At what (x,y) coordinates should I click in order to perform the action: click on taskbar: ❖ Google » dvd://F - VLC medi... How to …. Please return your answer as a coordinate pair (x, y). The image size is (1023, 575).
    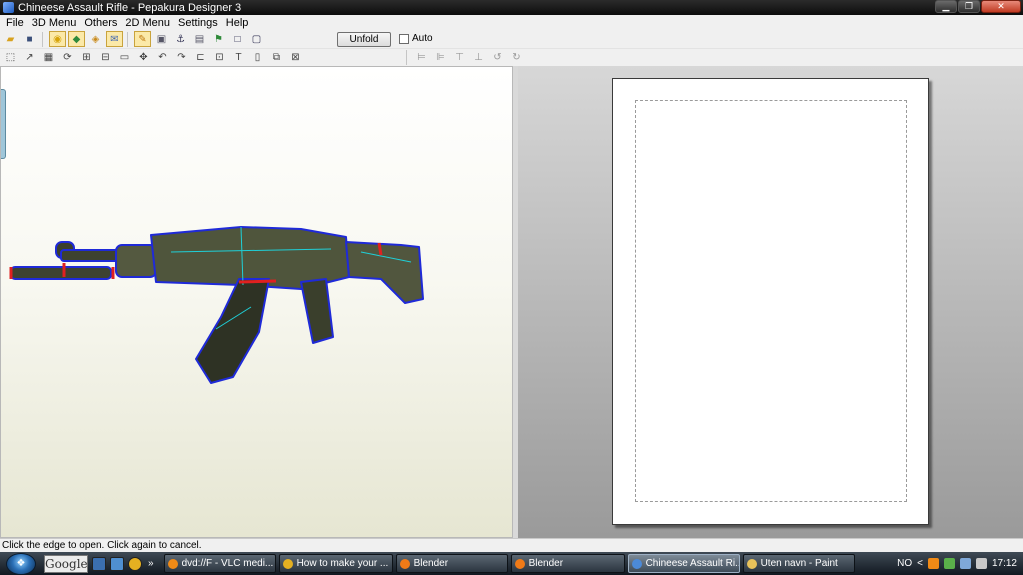
    Looking at the image, I should click on (511, 563).